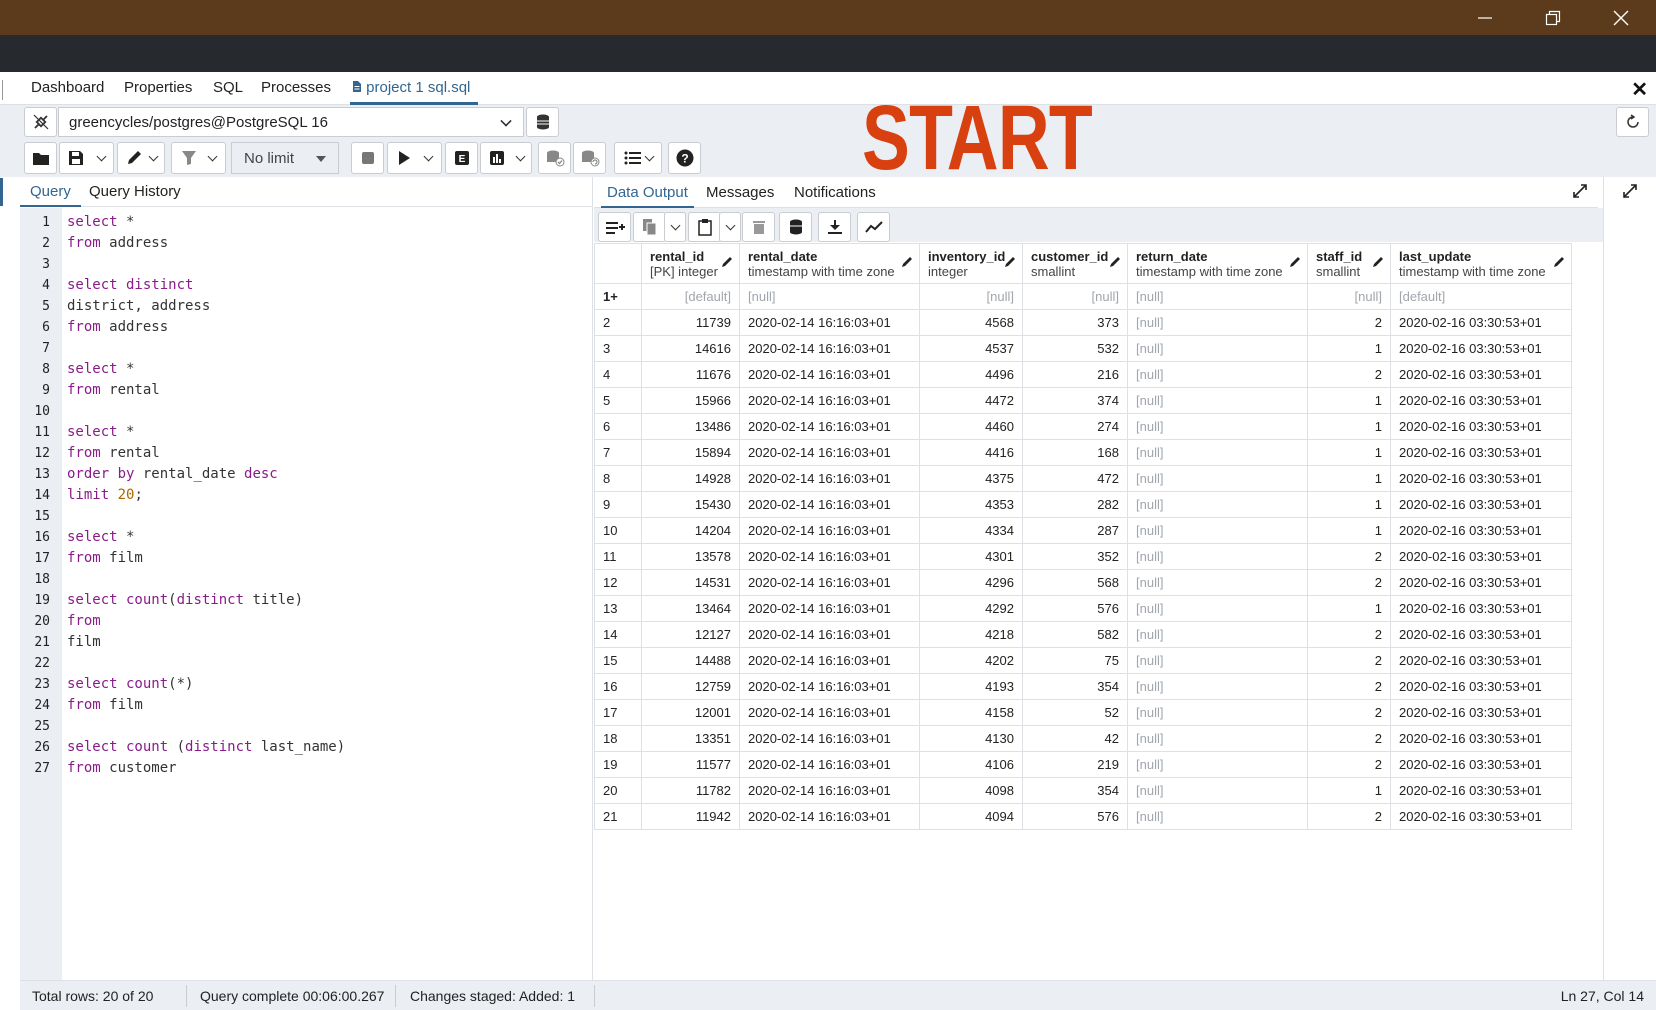 Image resolution: width=1656 pixels, height=1010 pixels. Describe the element at coordinates (1639, 89) in the screenshot. I see `close-tab-button: ✕` at that location.